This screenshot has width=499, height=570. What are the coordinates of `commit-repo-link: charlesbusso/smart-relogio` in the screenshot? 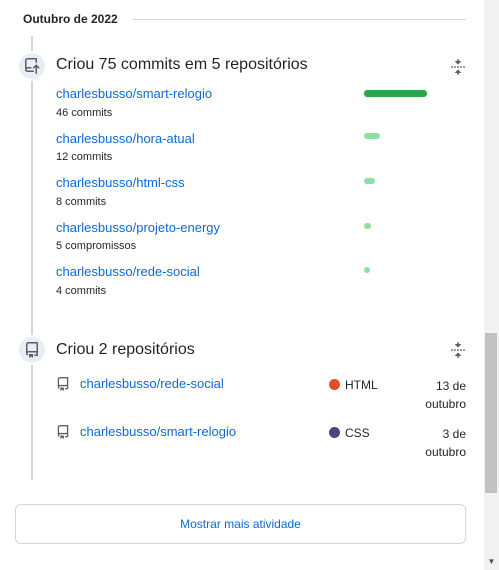 It's located at (134, 93).